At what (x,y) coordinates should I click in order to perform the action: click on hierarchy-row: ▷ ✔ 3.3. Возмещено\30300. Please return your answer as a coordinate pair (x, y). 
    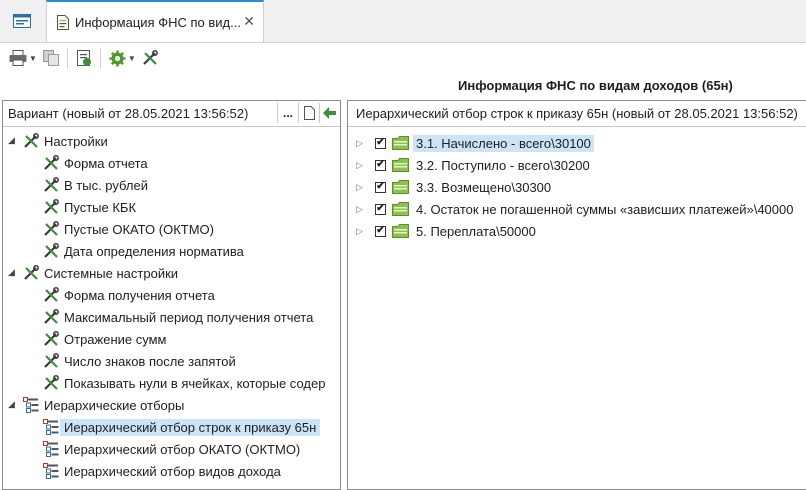
    Looking at the image, I should click on (455, 187).